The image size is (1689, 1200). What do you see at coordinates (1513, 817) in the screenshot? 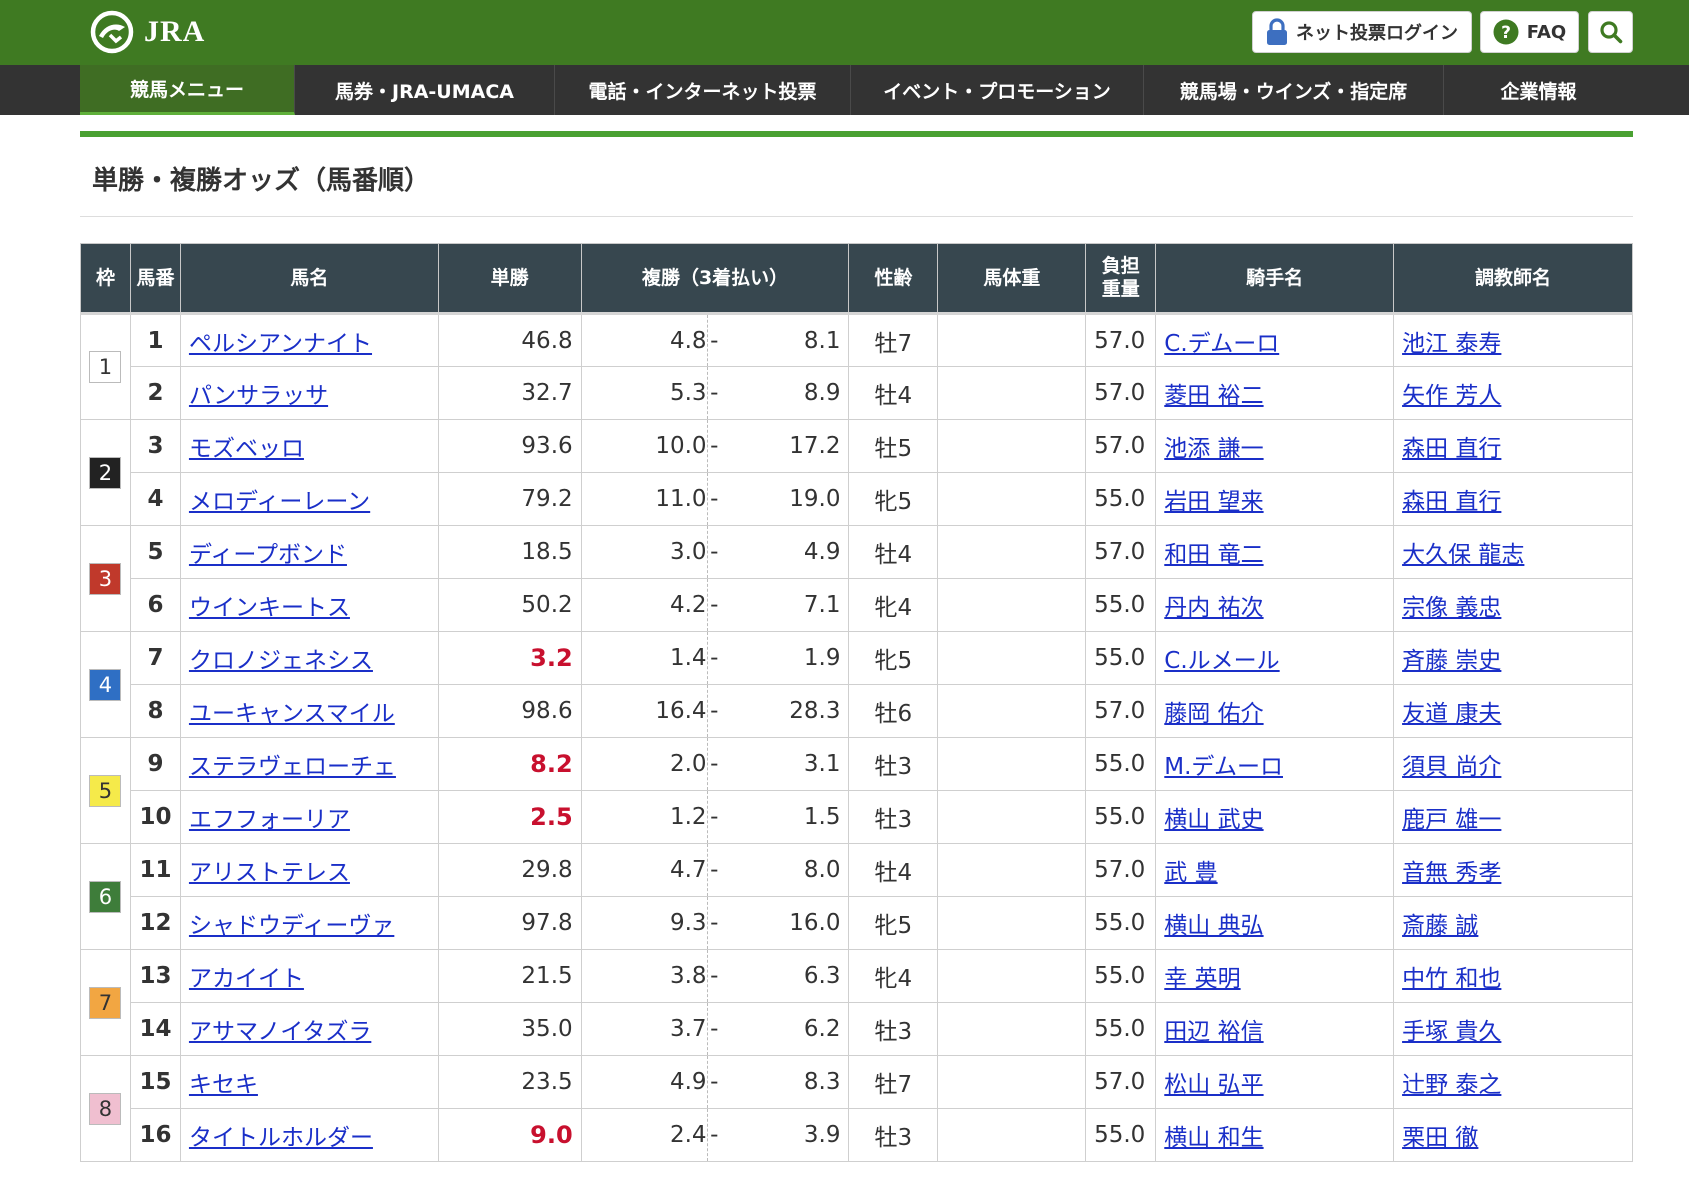
I see `trainer-cell: 鹿戸 雄一` at bounding box center [1513, 817].